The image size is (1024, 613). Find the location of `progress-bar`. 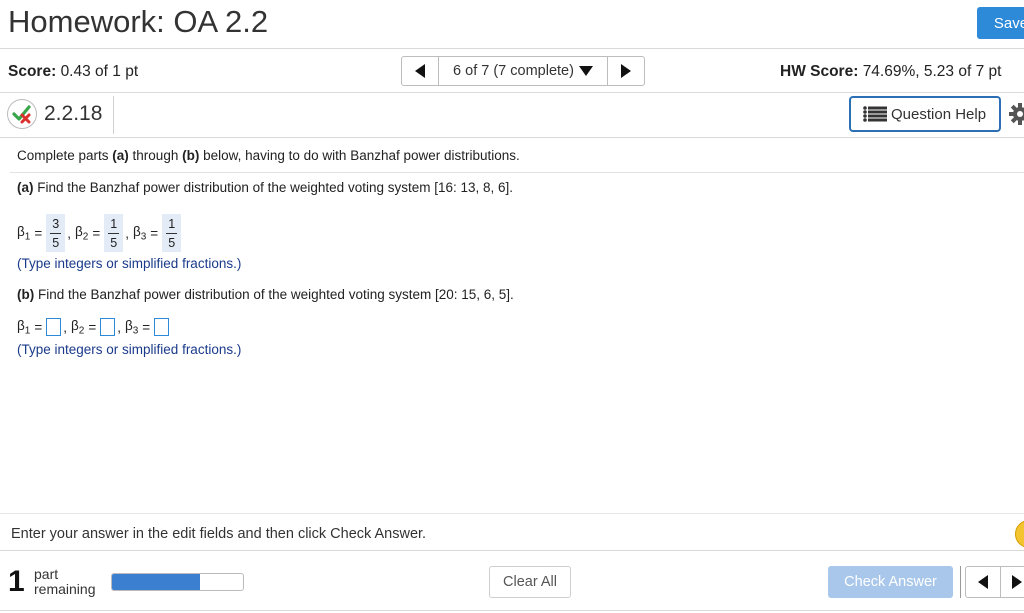

progress-bar is located at coordinates (177, 582).